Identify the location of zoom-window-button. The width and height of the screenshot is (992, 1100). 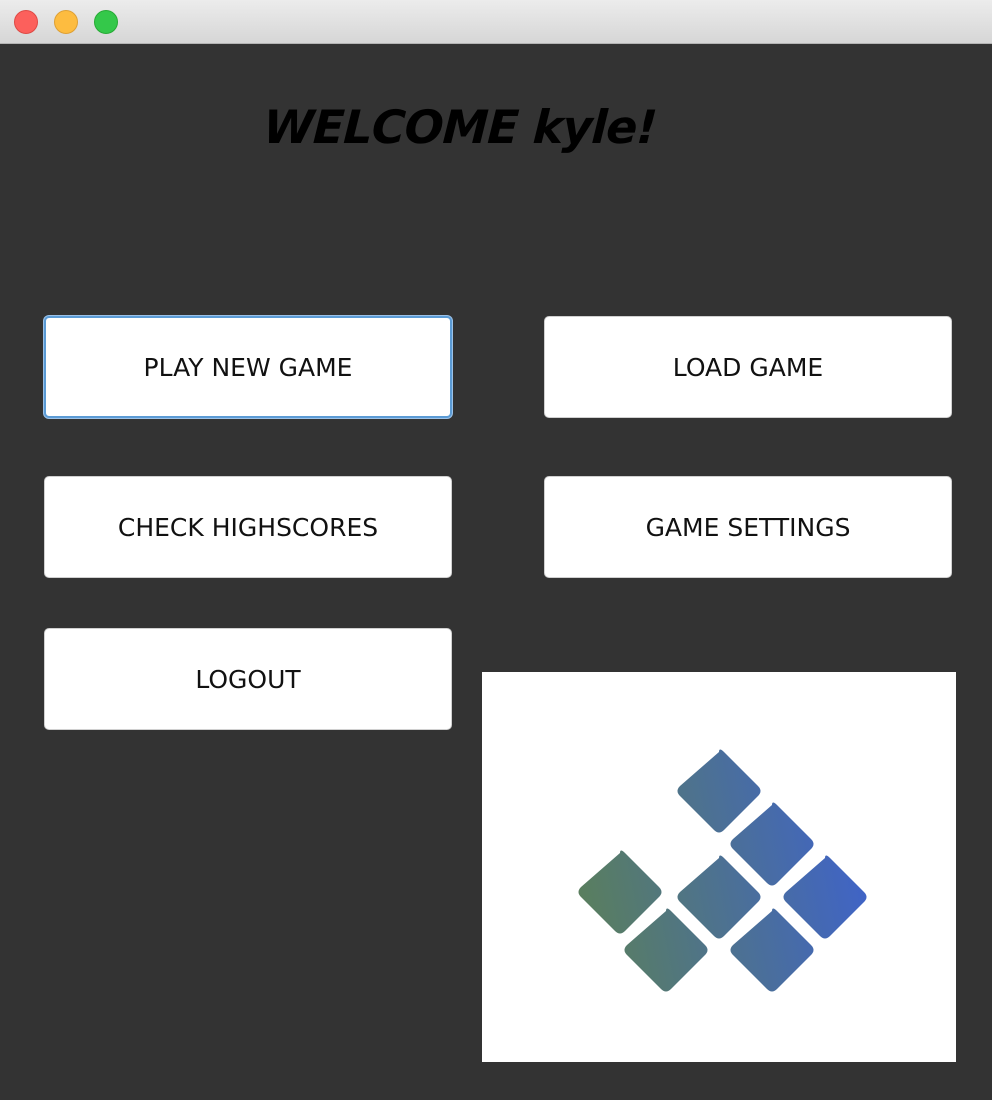
(106, 22).